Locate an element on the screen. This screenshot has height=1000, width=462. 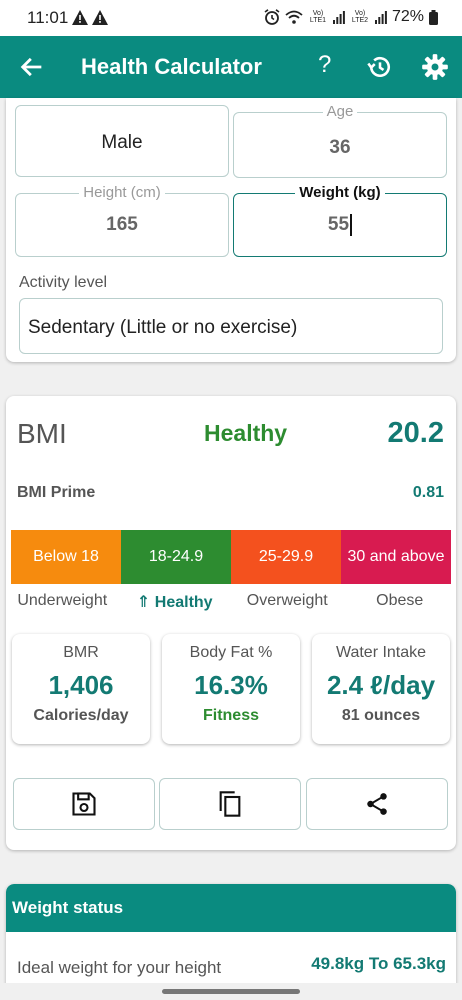
copy-button is located at coordinates (230, 804).